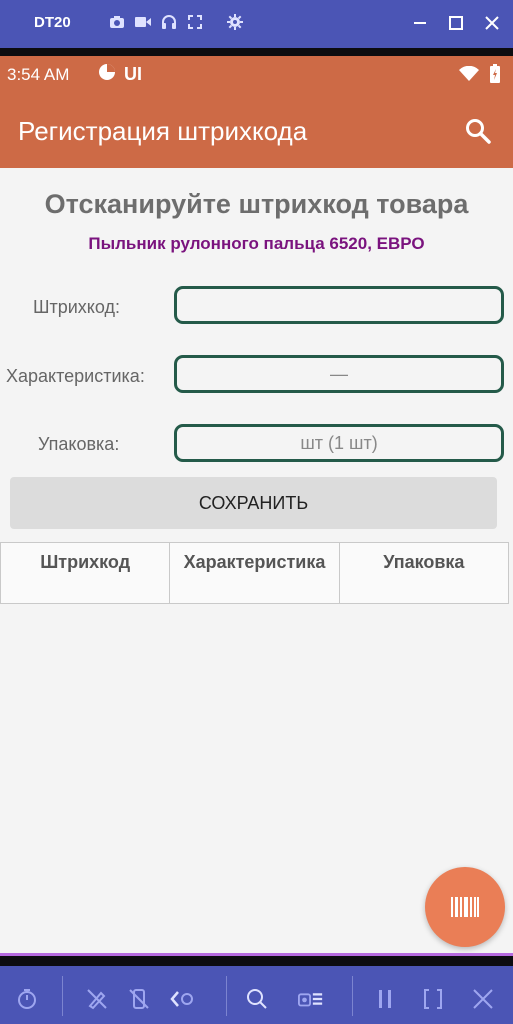 The image size is (513, 1024). Describe the element at coordinates (339, 443) in the screenshot. I see `package-input: шт (1 шт)` at that location.